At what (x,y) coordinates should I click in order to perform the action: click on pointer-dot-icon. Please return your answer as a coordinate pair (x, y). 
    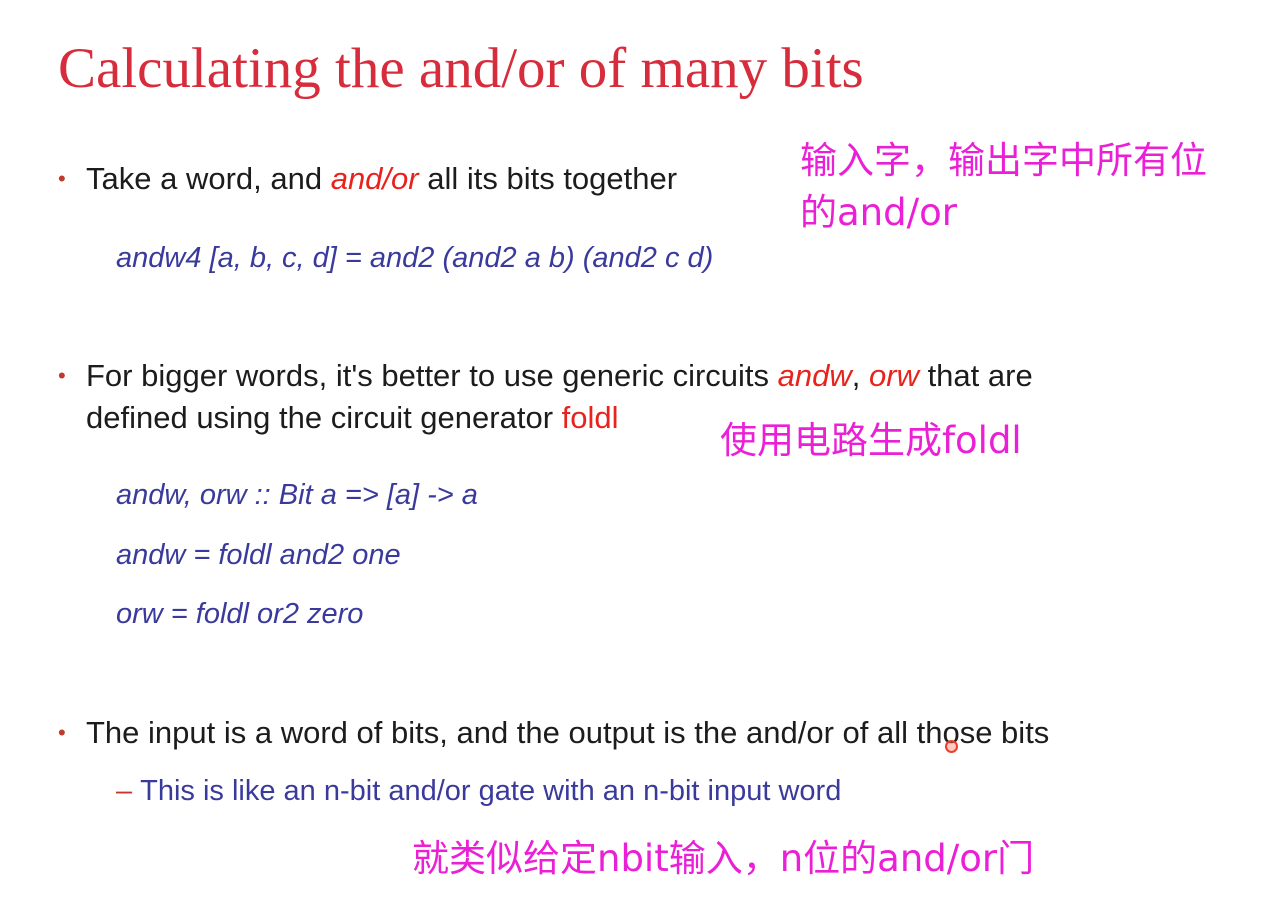
    Looking at the image, I should click on (951, 746).